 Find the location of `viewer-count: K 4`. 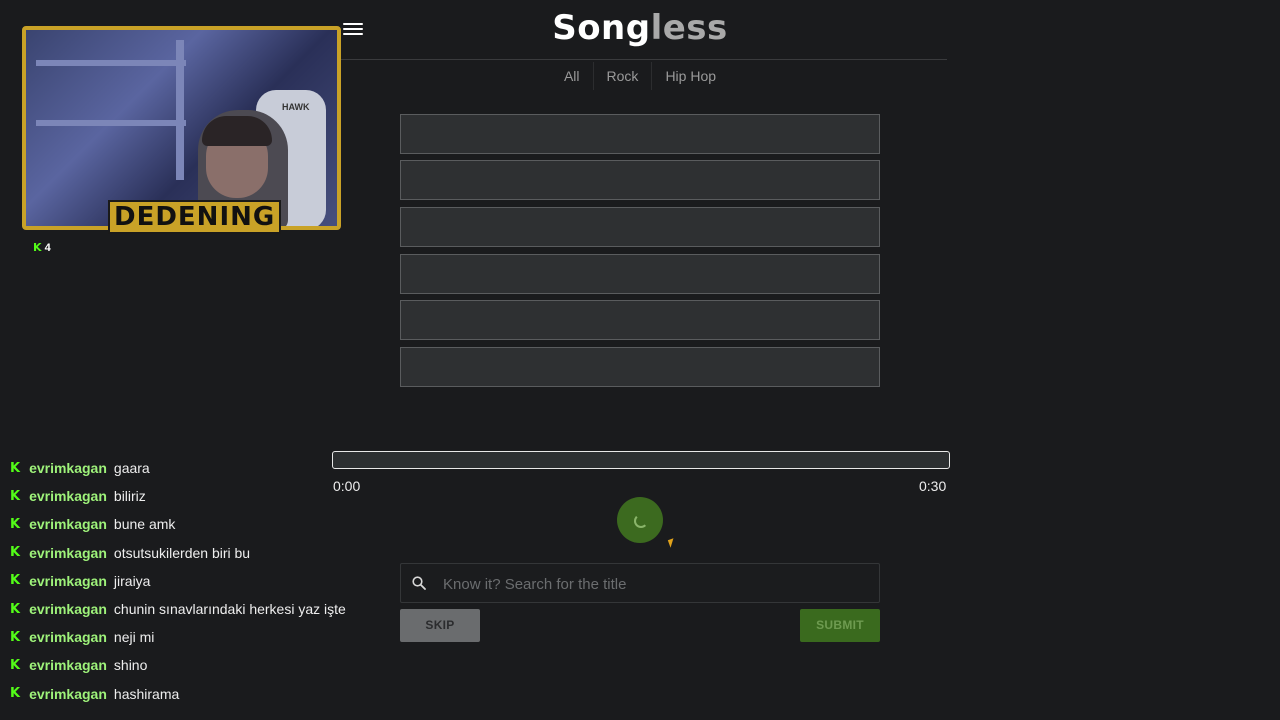

viewer-count: K 4 is located at coordinates (42, 247).